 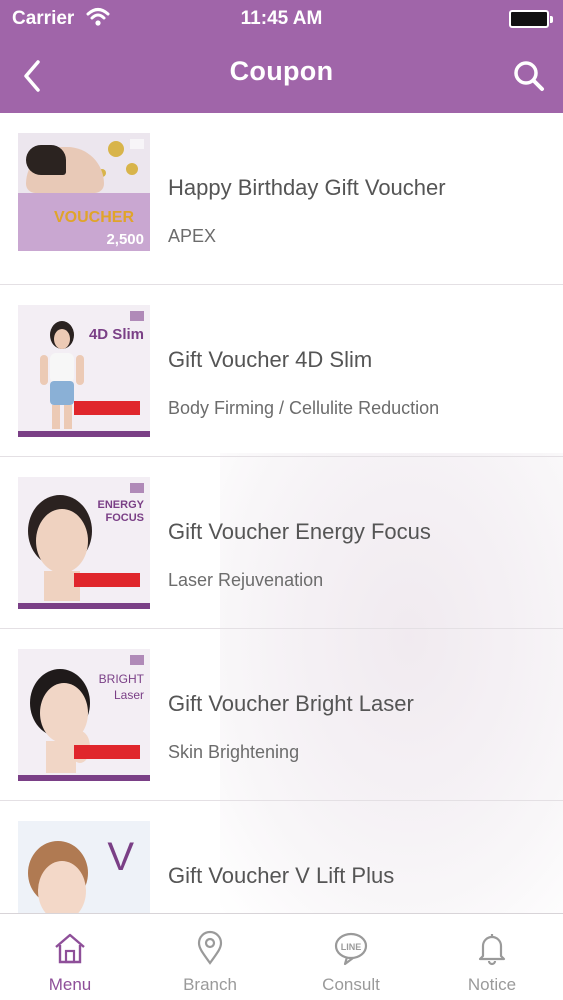 What do you see at coordinates (304, 408) in the screenshot?
I see `coupon-subtitle: Body Firming / Cellulite Reduction` at bounding box center [304, 408].